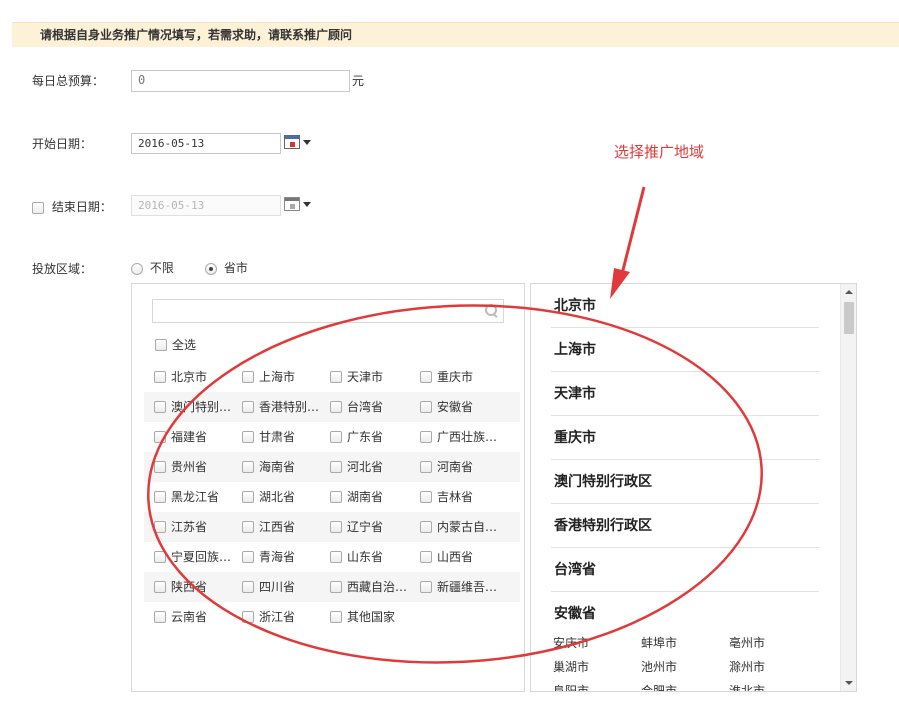 This screenshot has width=899, height=717. Describe the element at coordinates (685, 306) in the screenshot. I see `selected-province-item: 北京市` at that location.